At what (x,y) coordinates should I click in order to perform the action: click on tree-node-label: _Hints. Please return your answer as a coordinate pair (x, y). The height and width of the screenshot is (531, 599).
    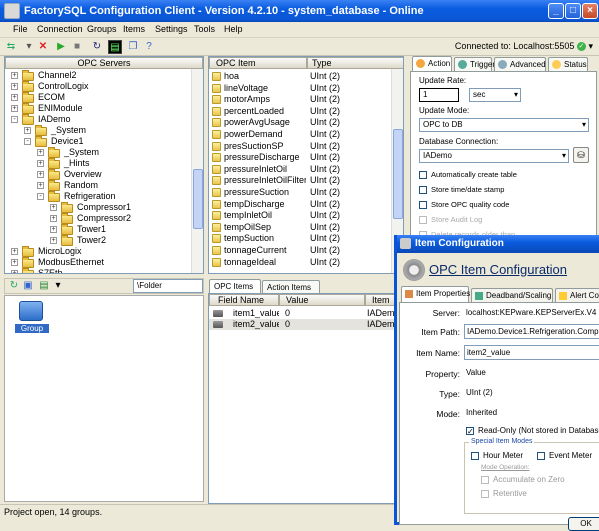
    Looking at the image, I should click on (77, 163).